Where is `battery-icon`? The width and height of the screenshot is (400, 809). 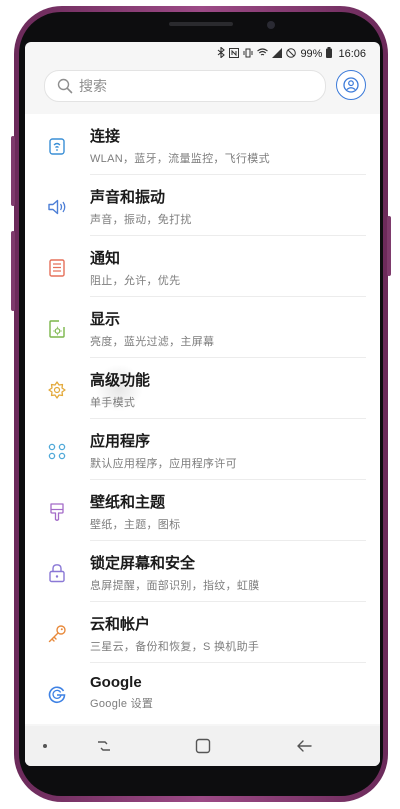 battery-icon is located at coordinates (329, 54).